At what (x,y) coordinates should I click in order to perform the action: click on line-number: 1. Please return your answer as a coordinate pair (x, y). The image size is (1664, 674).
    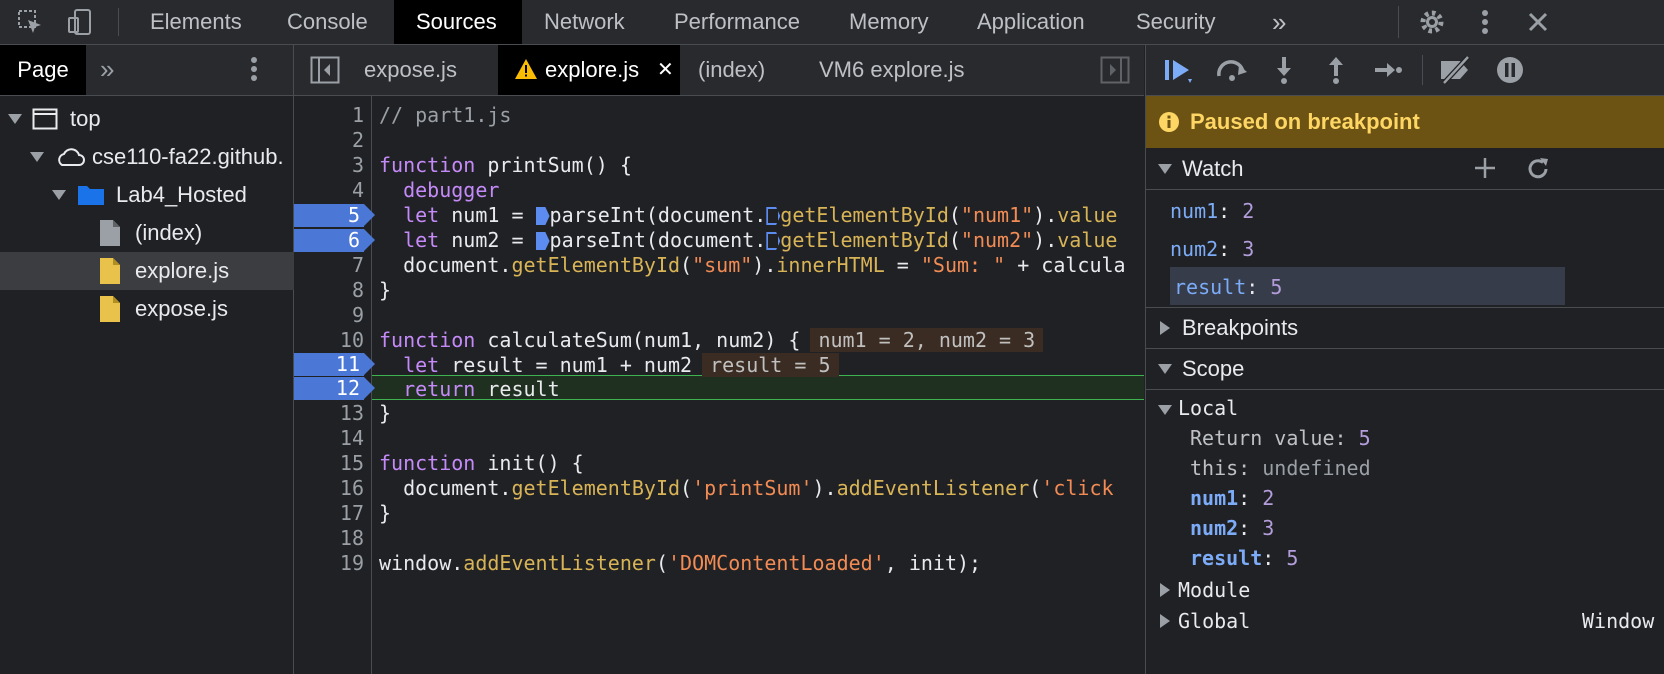
    Looking at the image, I should click on (329, 115).